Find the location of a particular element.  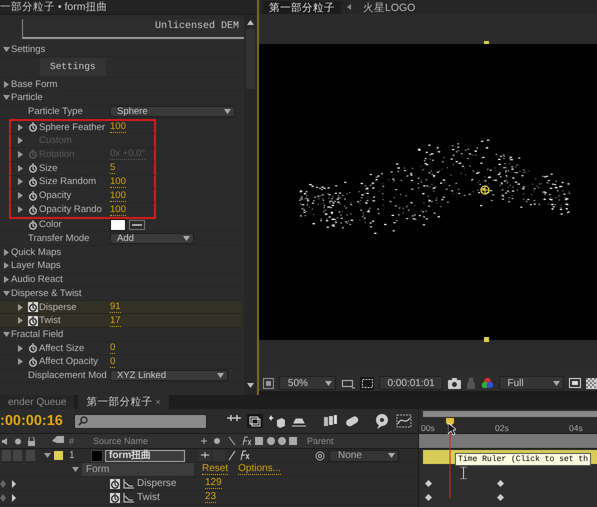

transparency-region-icon is located at coordinates (367, 383).